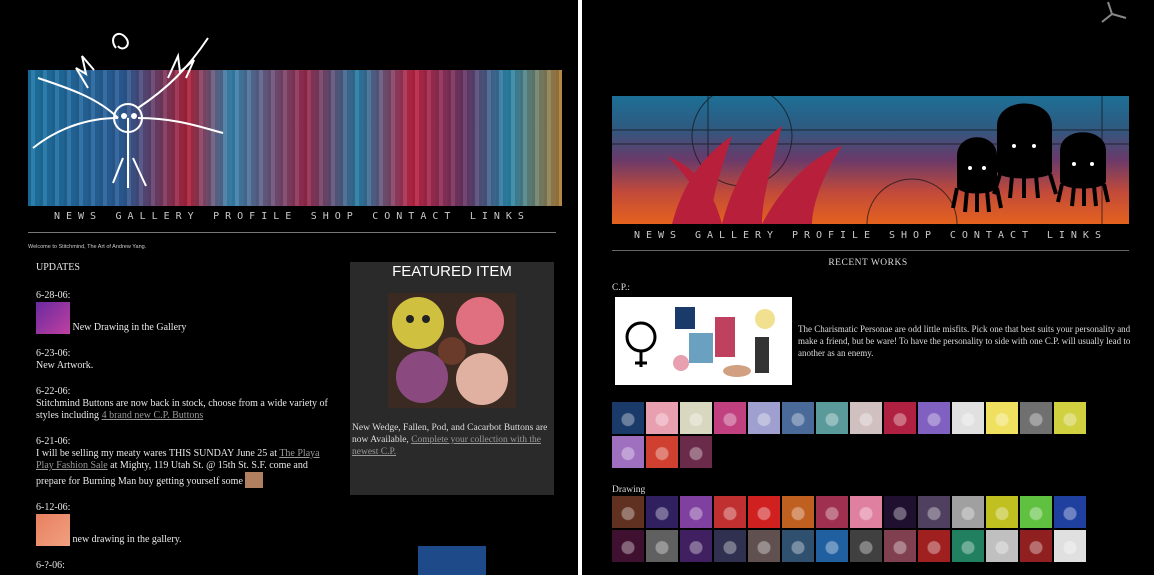 This screenshot has height=575, width=1154. Describe the element at coordinates (849, 435) in the screenshot. I see `cp-thumbnail-grid` at that location.